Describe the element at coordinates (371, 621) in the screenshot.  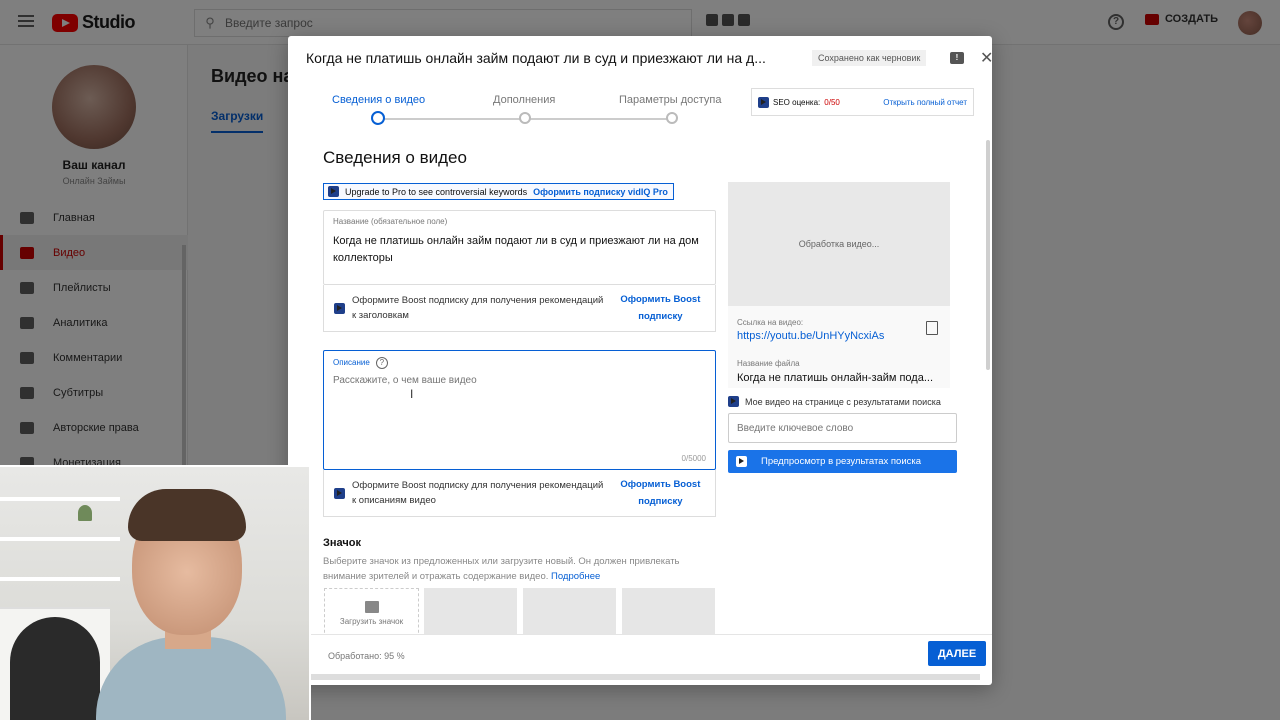
I see `upload-thumbnail-label: Загрузить значок` at that location.